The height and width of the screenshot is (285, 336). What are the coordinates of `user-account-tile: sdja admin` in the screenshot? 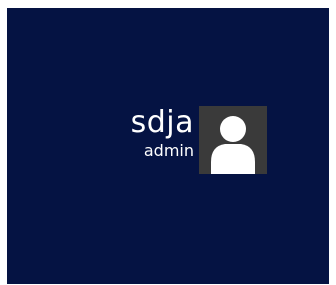 It's located at (188, 140).